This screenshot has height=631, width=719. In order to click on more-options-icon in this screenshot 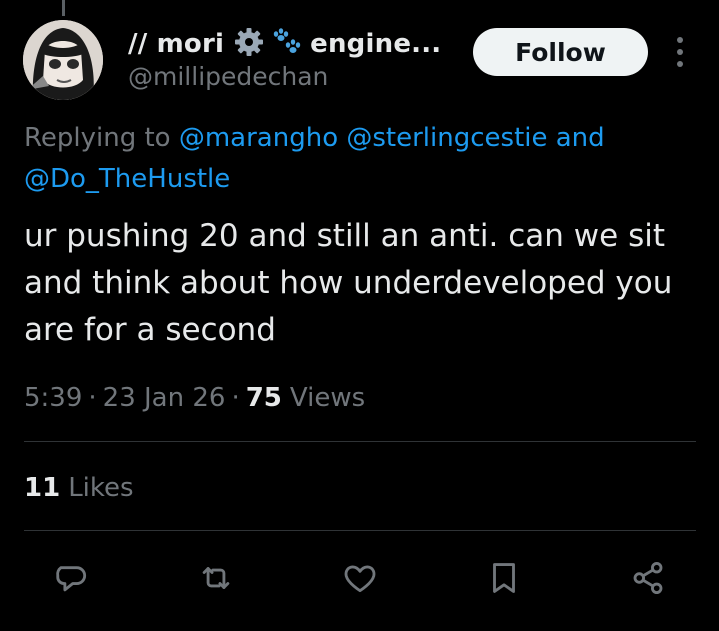, I will do `click(680, 52)`.